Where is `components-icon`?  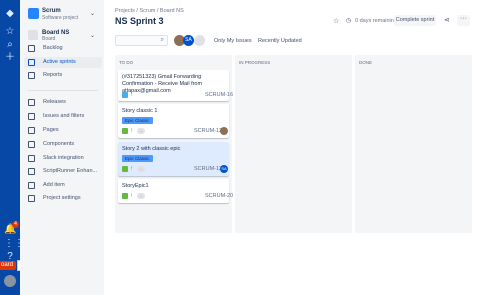
components-icon is located at coordinates (31, 144).